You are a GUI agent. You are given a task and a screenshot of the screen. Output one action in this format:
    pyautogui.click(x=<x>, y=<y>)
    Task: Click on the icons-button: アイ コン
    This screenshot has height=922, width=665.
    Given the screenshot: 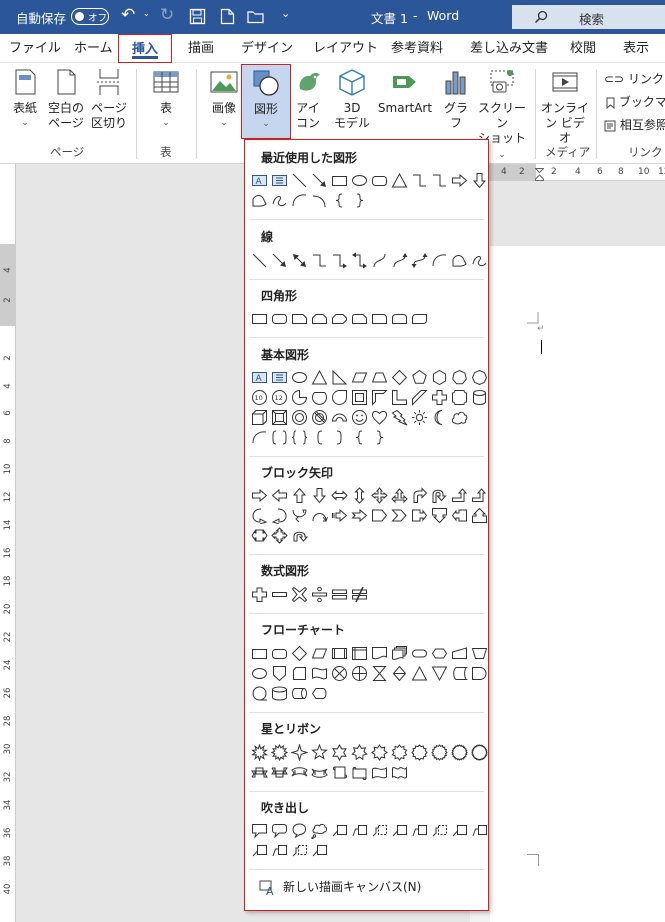 What is the action you would take?
    pyautogui.click(x=308, y=99)
    